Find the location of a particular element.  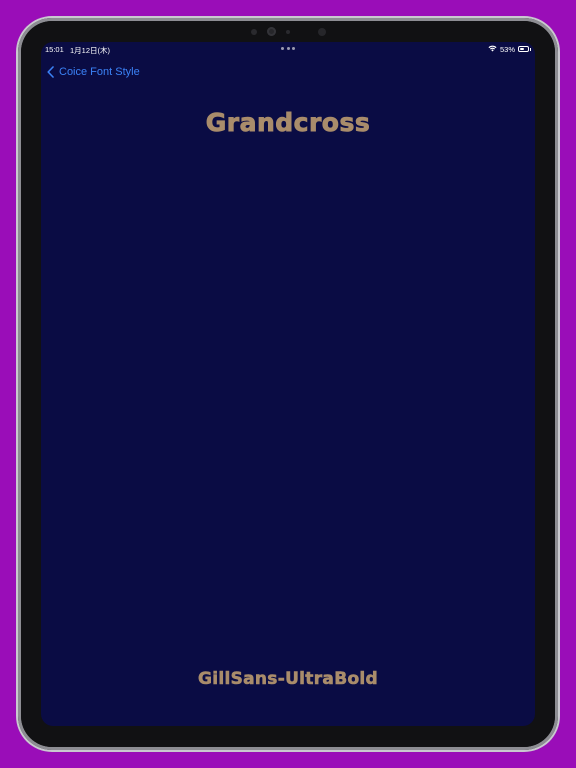

wifi-icon is located at coordinates (492, 49).